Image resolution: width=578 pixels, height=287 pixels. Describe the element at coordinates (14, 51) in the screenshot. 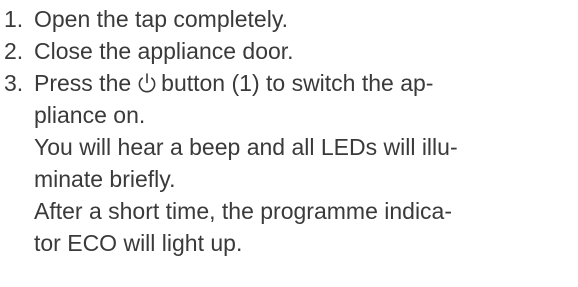

I see `step-number: 2.` at that location.